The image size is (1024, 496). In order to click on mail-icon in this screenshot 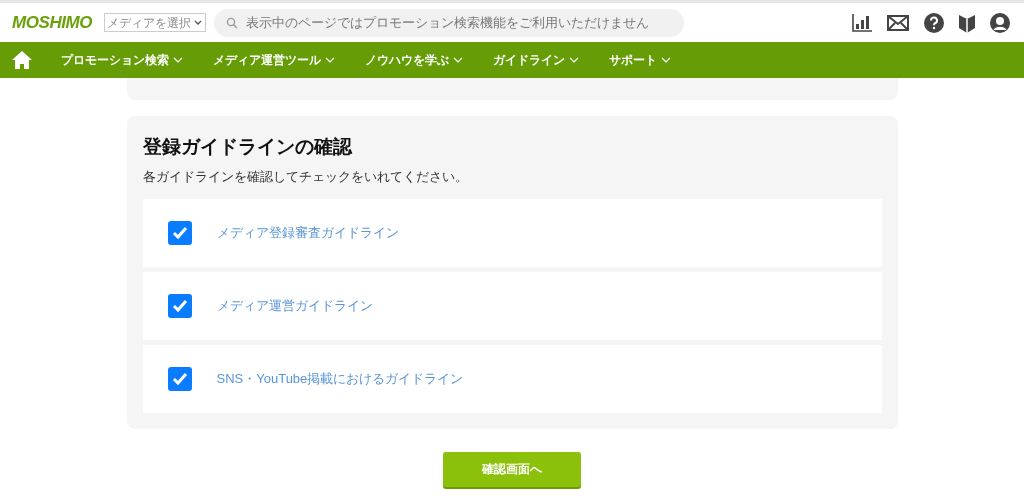, I will do `click(898, 22)`.